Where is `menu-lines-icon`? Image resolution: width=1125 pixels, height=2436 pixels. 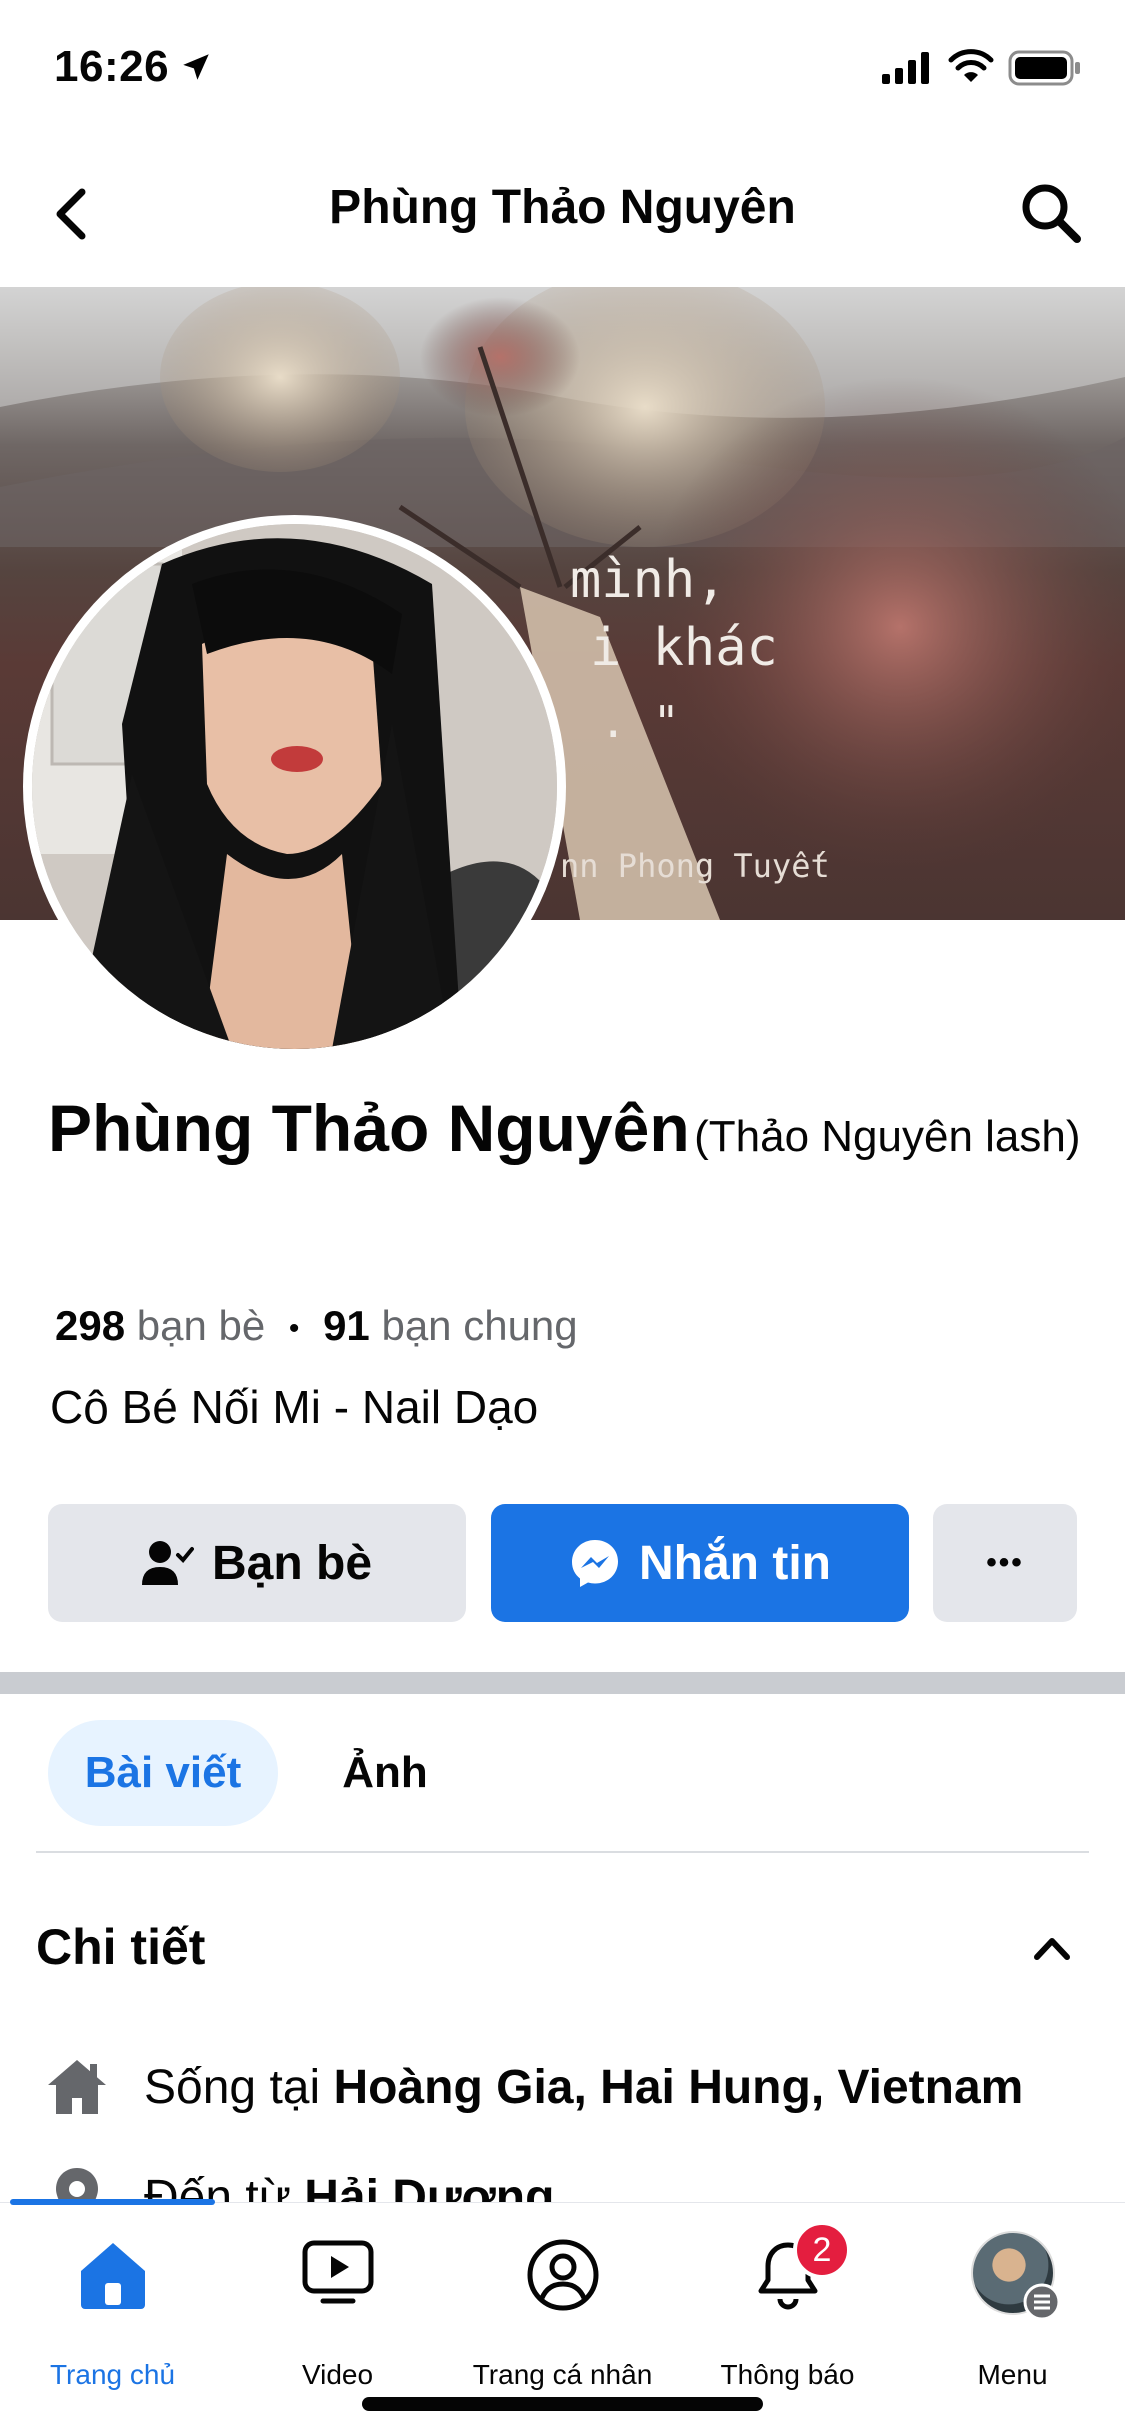
menu-lines-icon is located at coordinates (1041, 2302).